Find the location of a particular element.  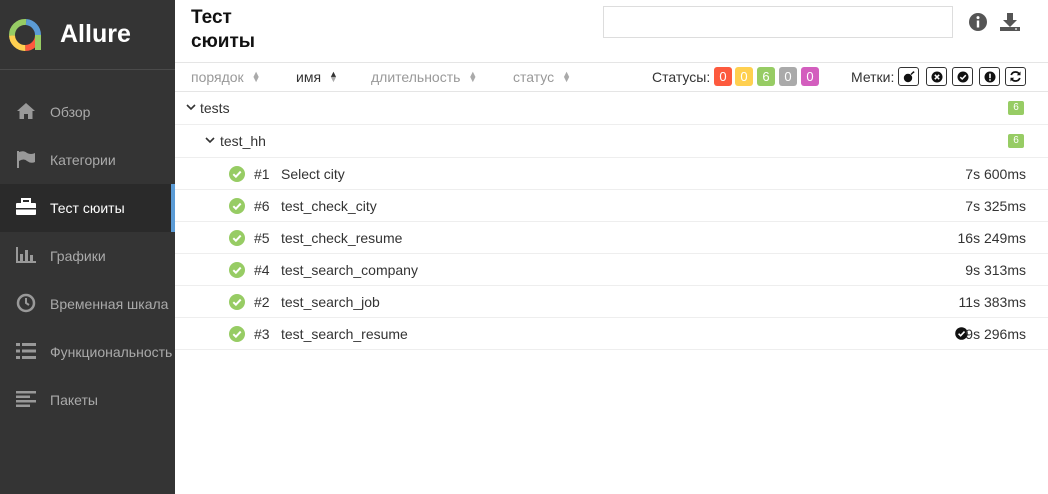

sidebar-item-label: Категории is located at coordinates (83, 160).